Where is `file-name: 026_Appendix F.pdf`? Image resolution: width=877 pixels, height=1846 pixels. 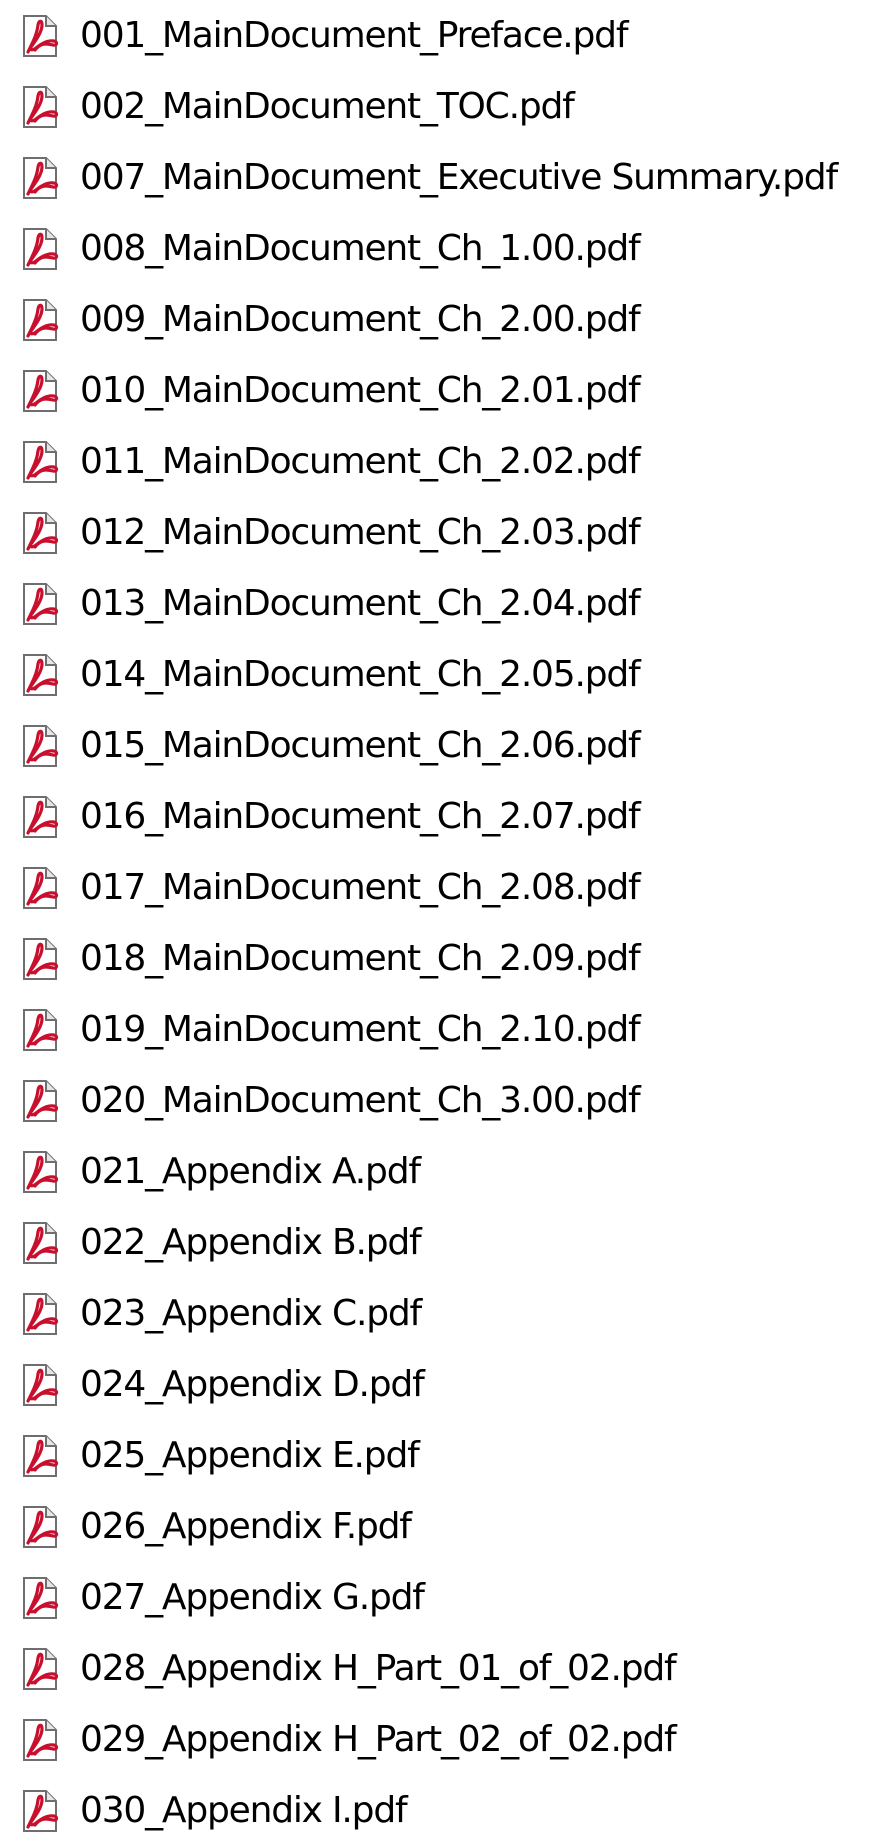
file-name: 026_Appendix F.pdf is located at coordinates (246, 1526).